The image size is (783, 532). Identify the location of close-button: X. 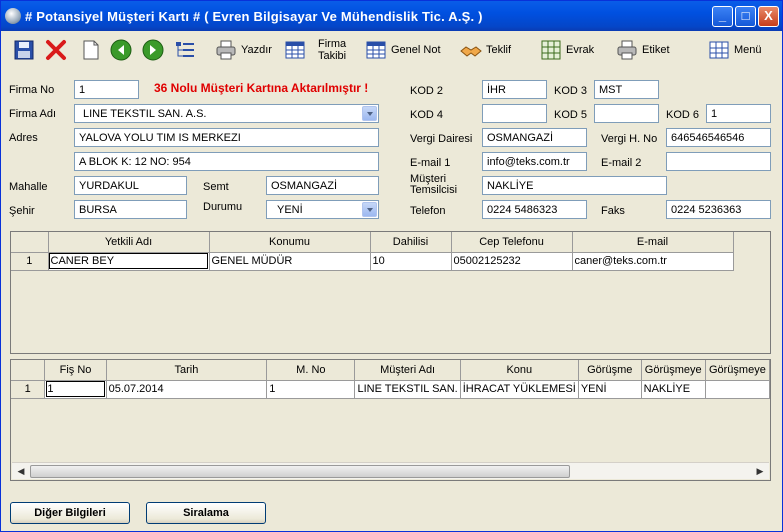
(768, 16).